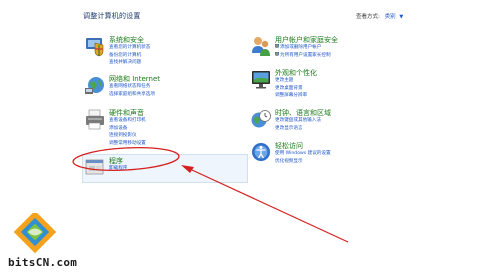  I want to click on watermark-text: bitsCN.com, so click(43, 262).